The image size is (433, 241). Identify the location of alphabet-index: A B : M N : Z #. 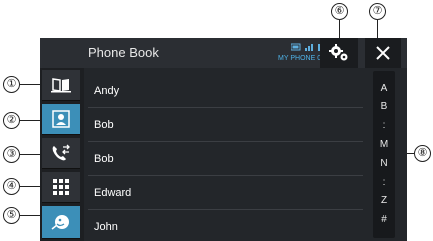
(384, 154).